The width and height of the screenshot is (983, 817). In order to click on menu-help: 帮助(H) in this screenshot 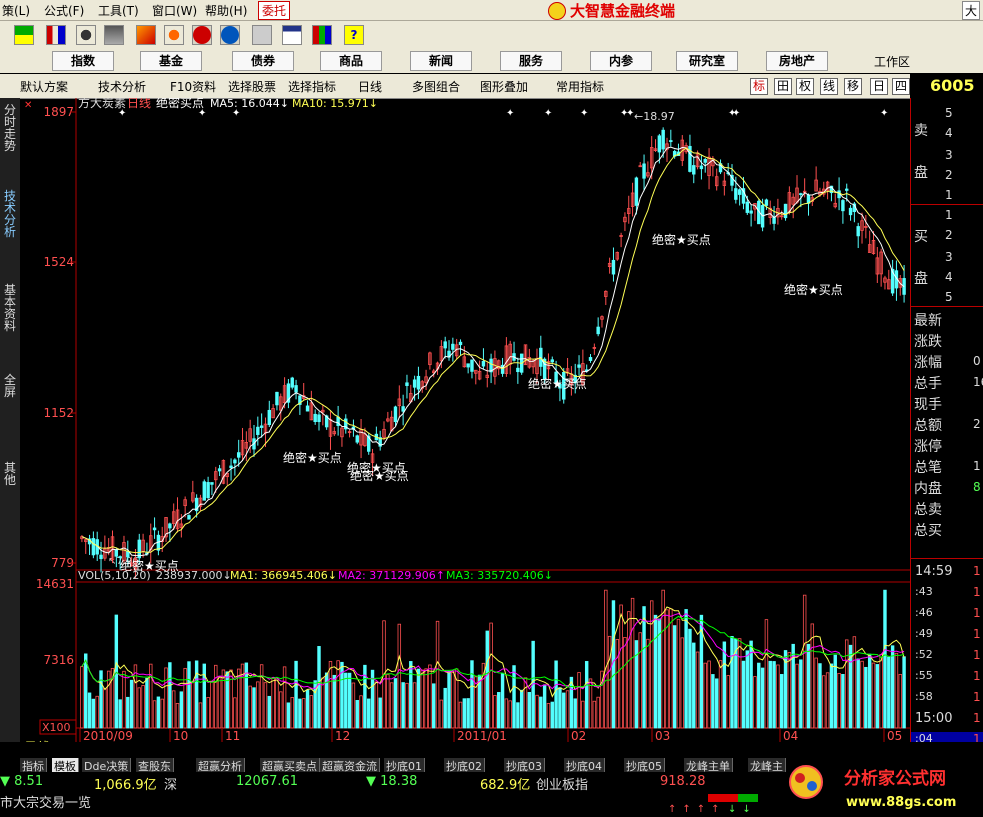, I will do `click(226, 10)`.